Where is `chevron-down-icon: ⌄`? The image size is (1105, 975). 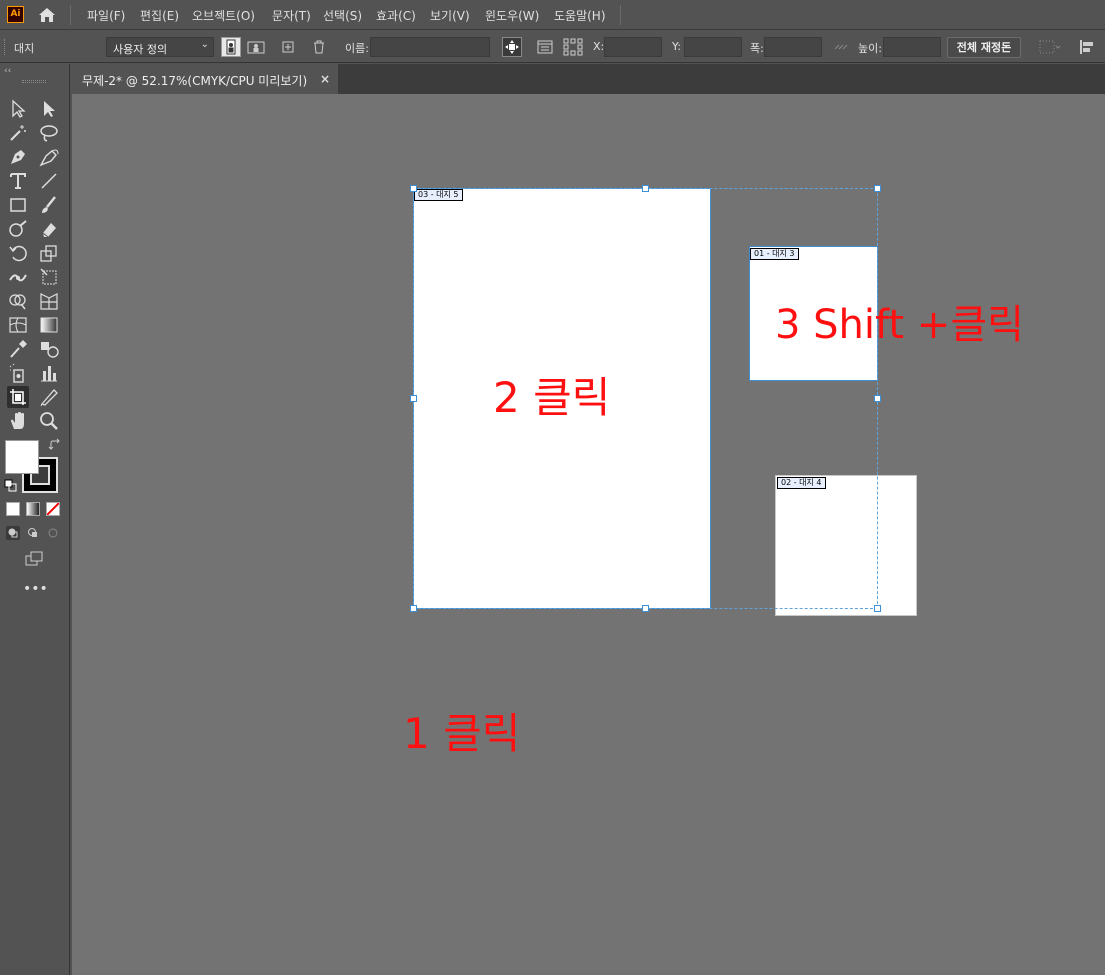
chevron-down-icon: ⌄ is located at coordinates (204, 44).